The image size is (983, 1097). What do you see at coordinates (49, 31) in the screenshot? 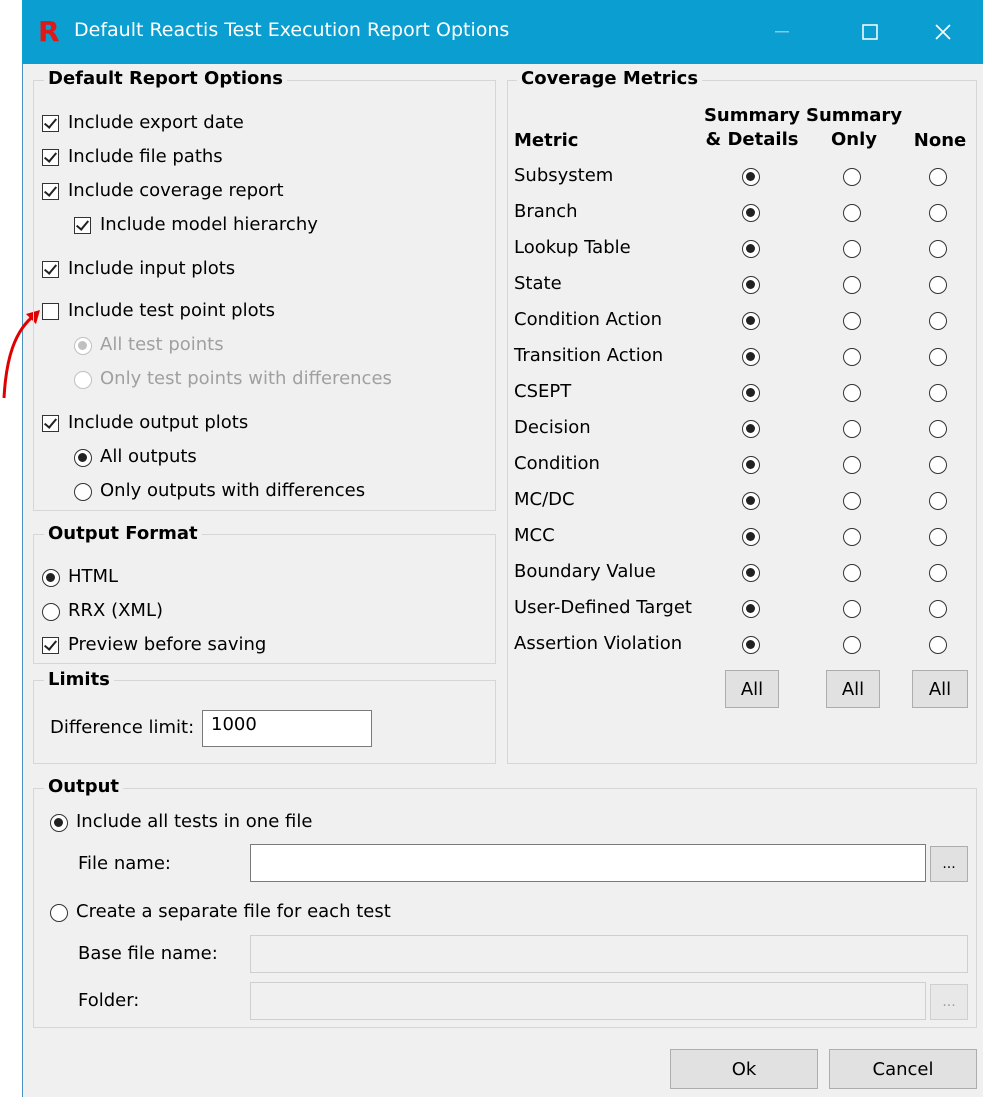
I see `reactis-logo-icon: R` at bounding box center [49, 31].